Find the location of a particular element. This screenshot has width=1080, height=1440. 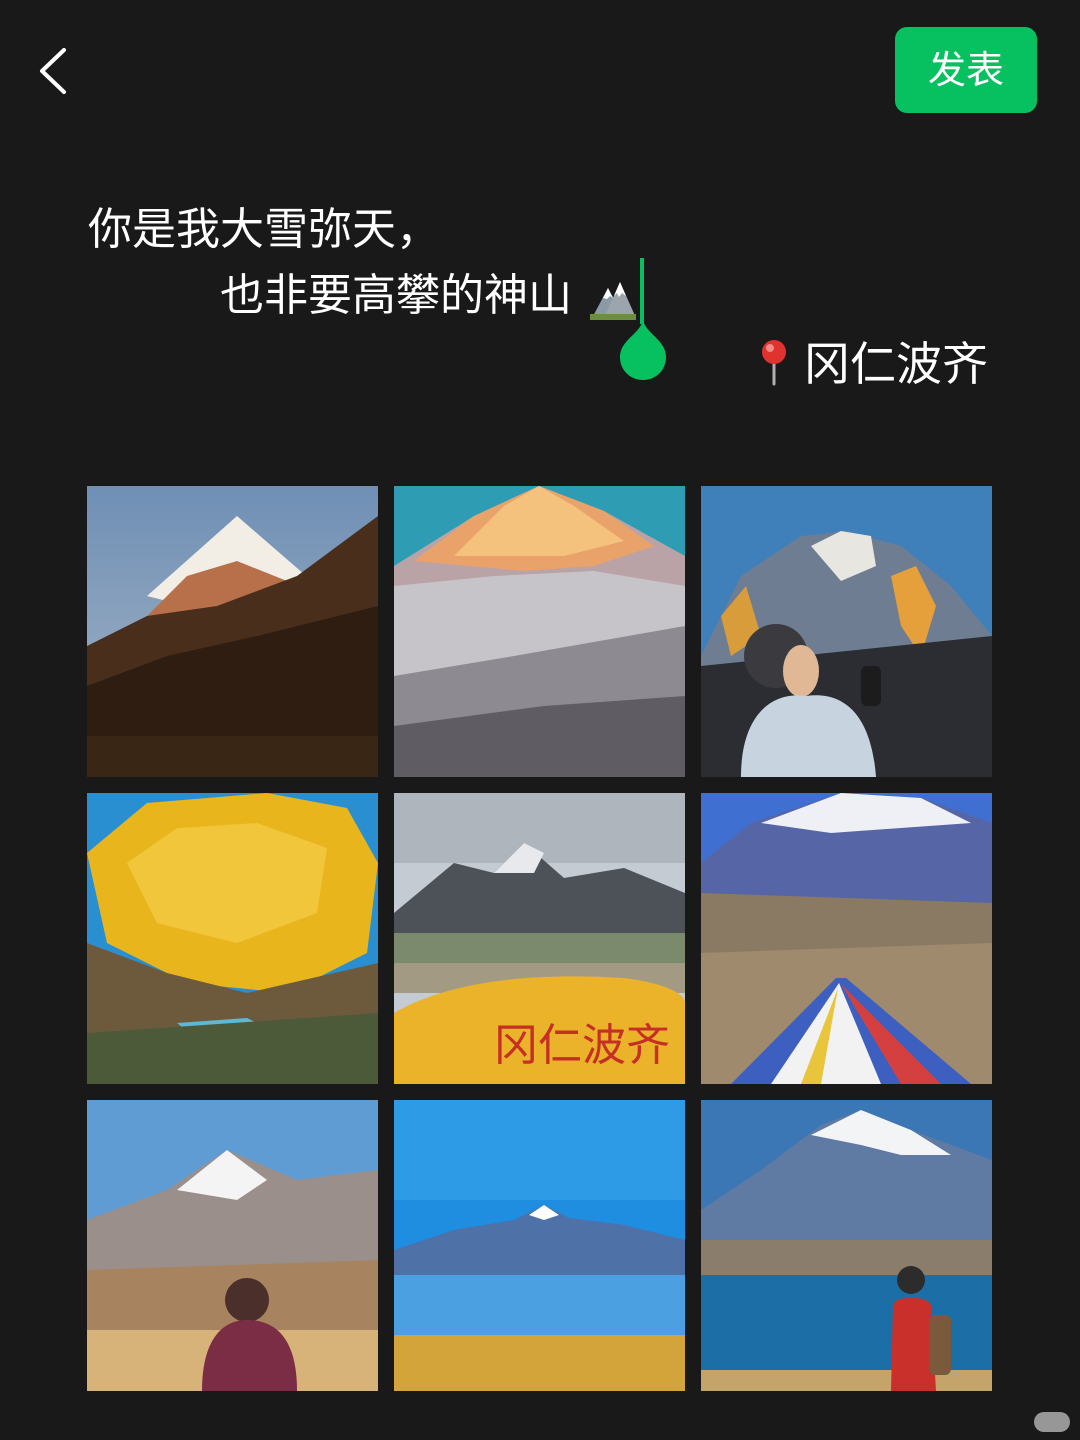

cursor-drag-handle is located at coordinates (643, 351).